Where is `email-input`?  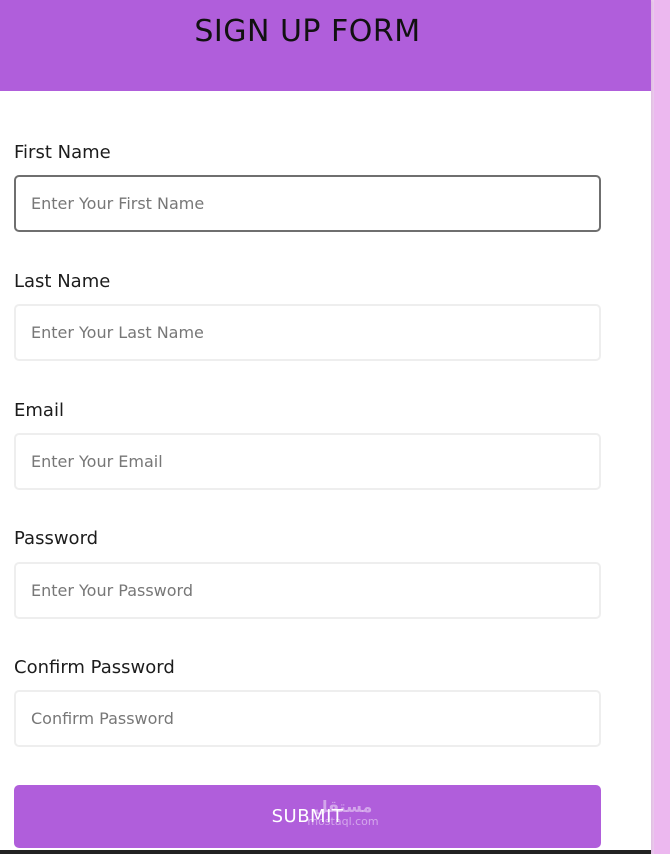
email-input is located at coordinates (307, 461).